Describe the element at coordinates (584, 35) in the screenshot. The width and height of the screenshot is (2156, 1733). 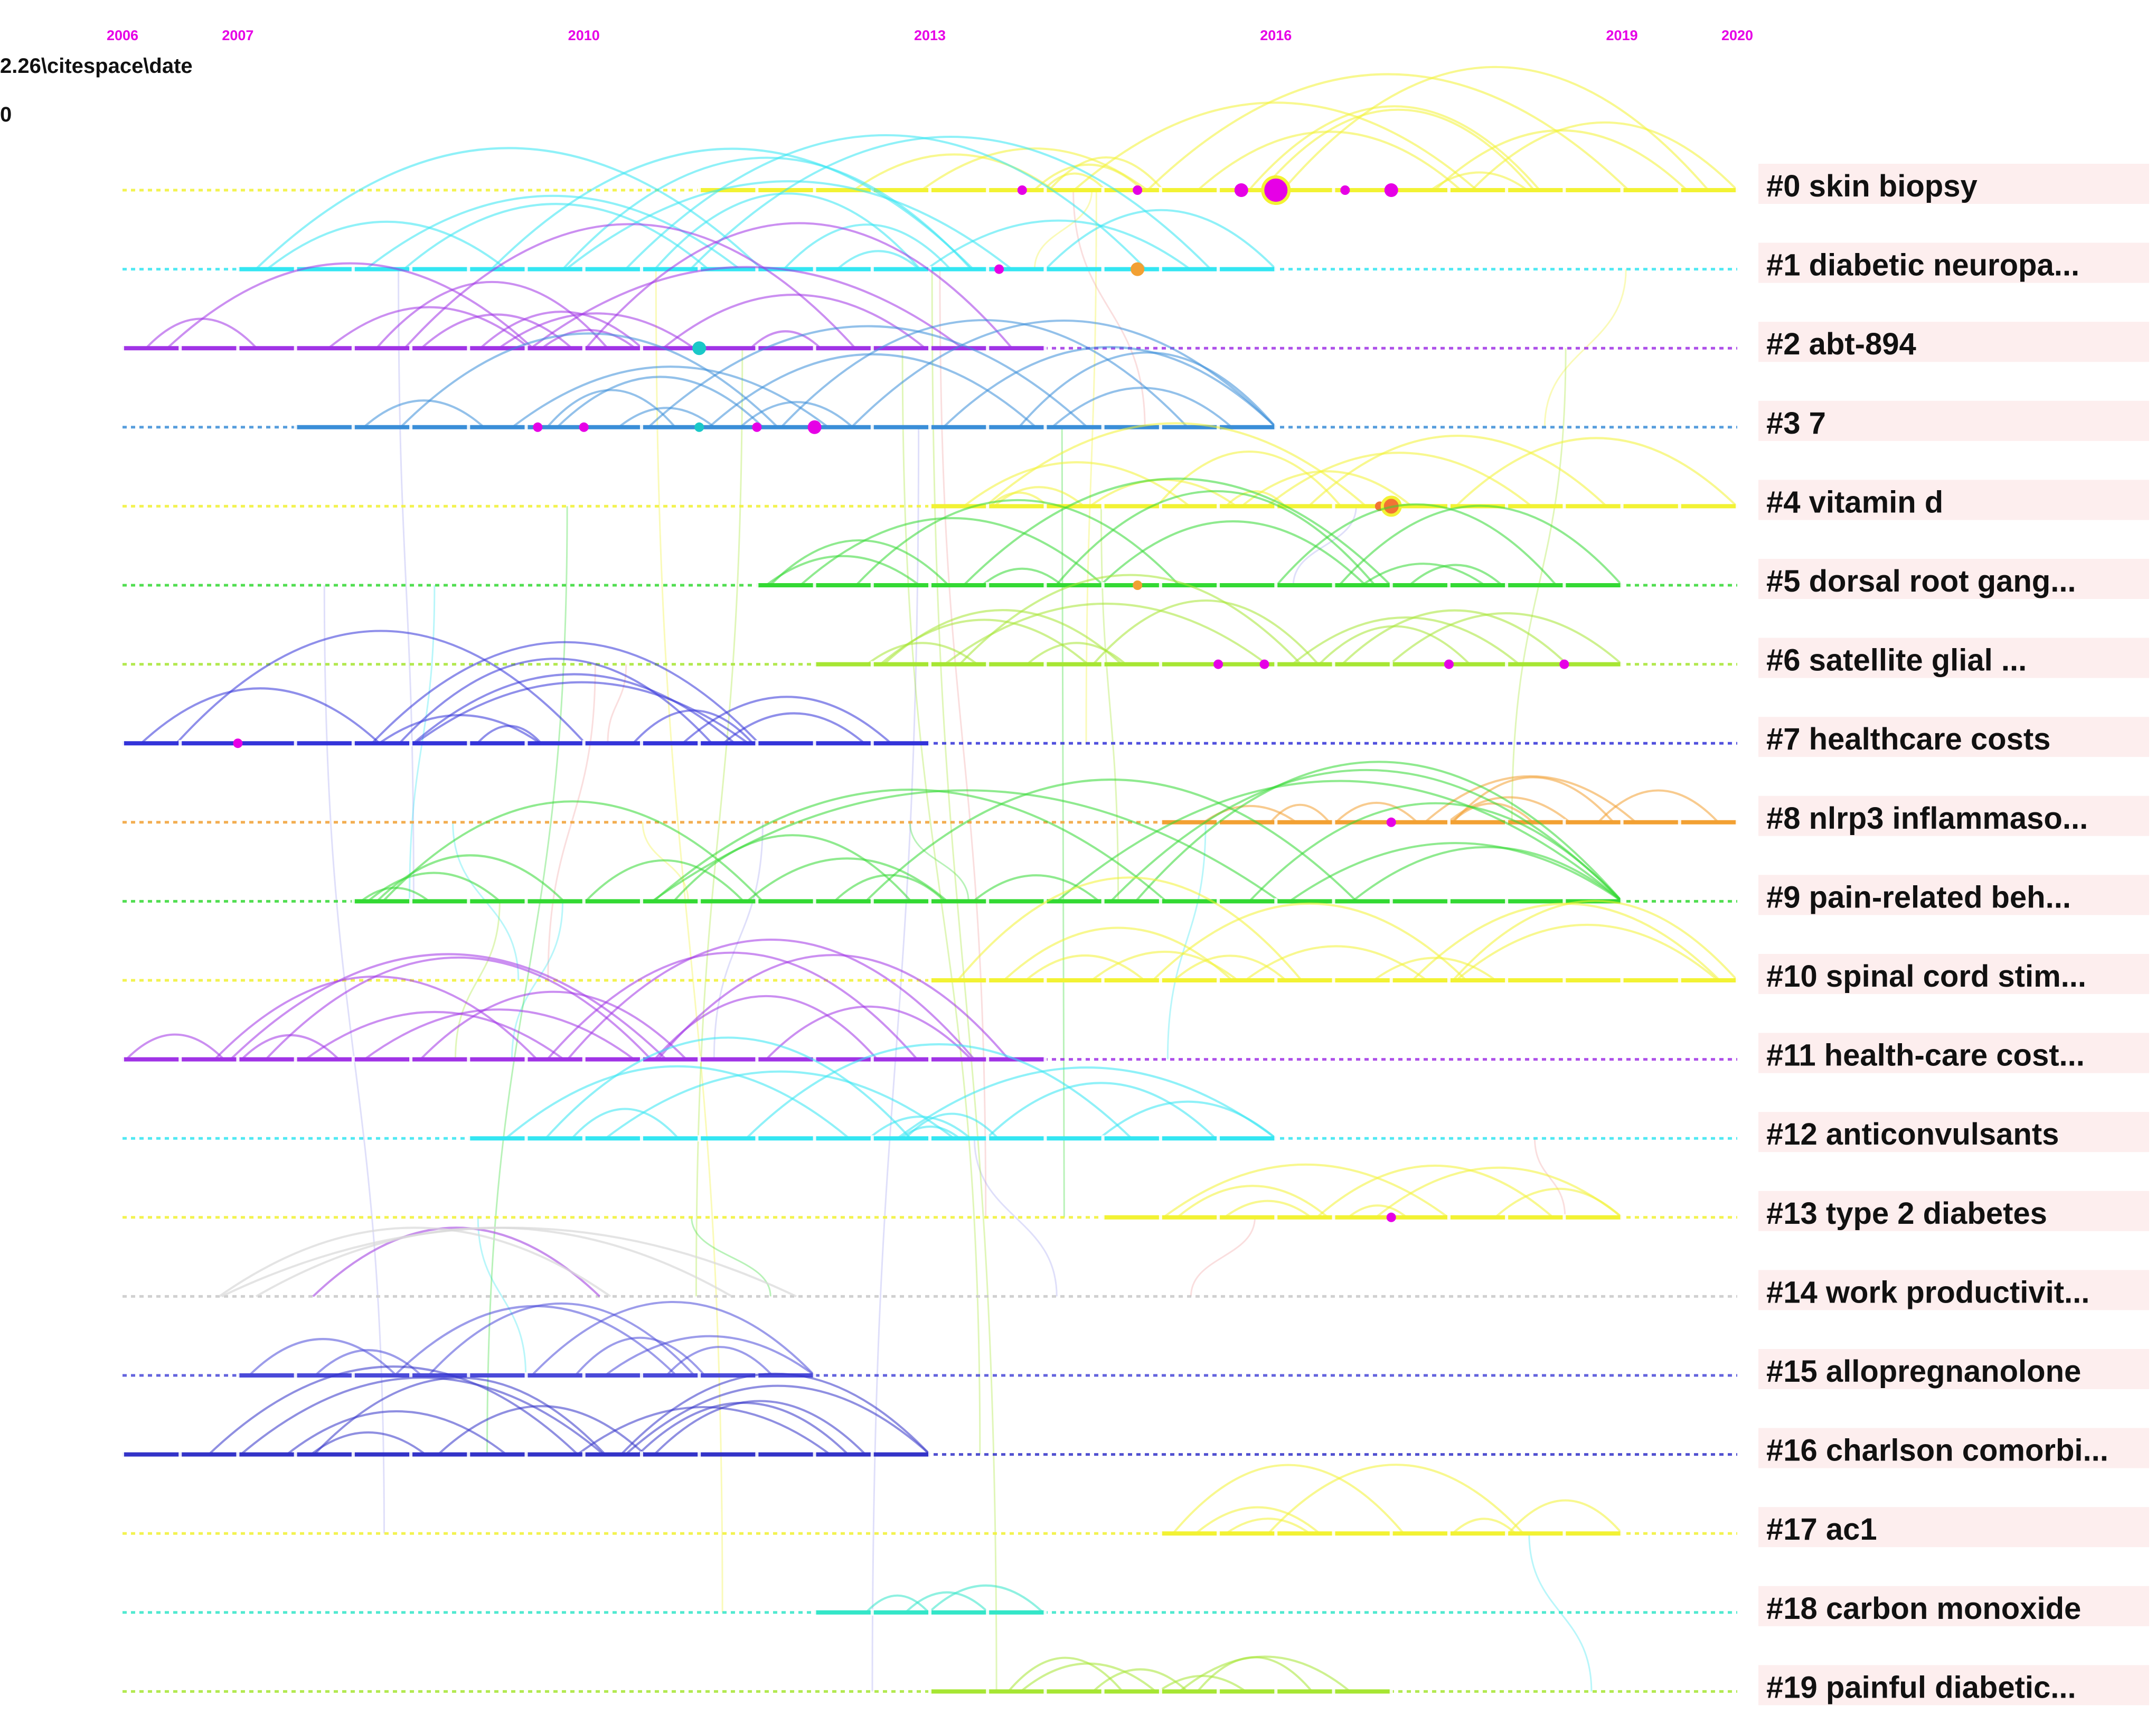
I see `year-tick-label: 2010` at that location.